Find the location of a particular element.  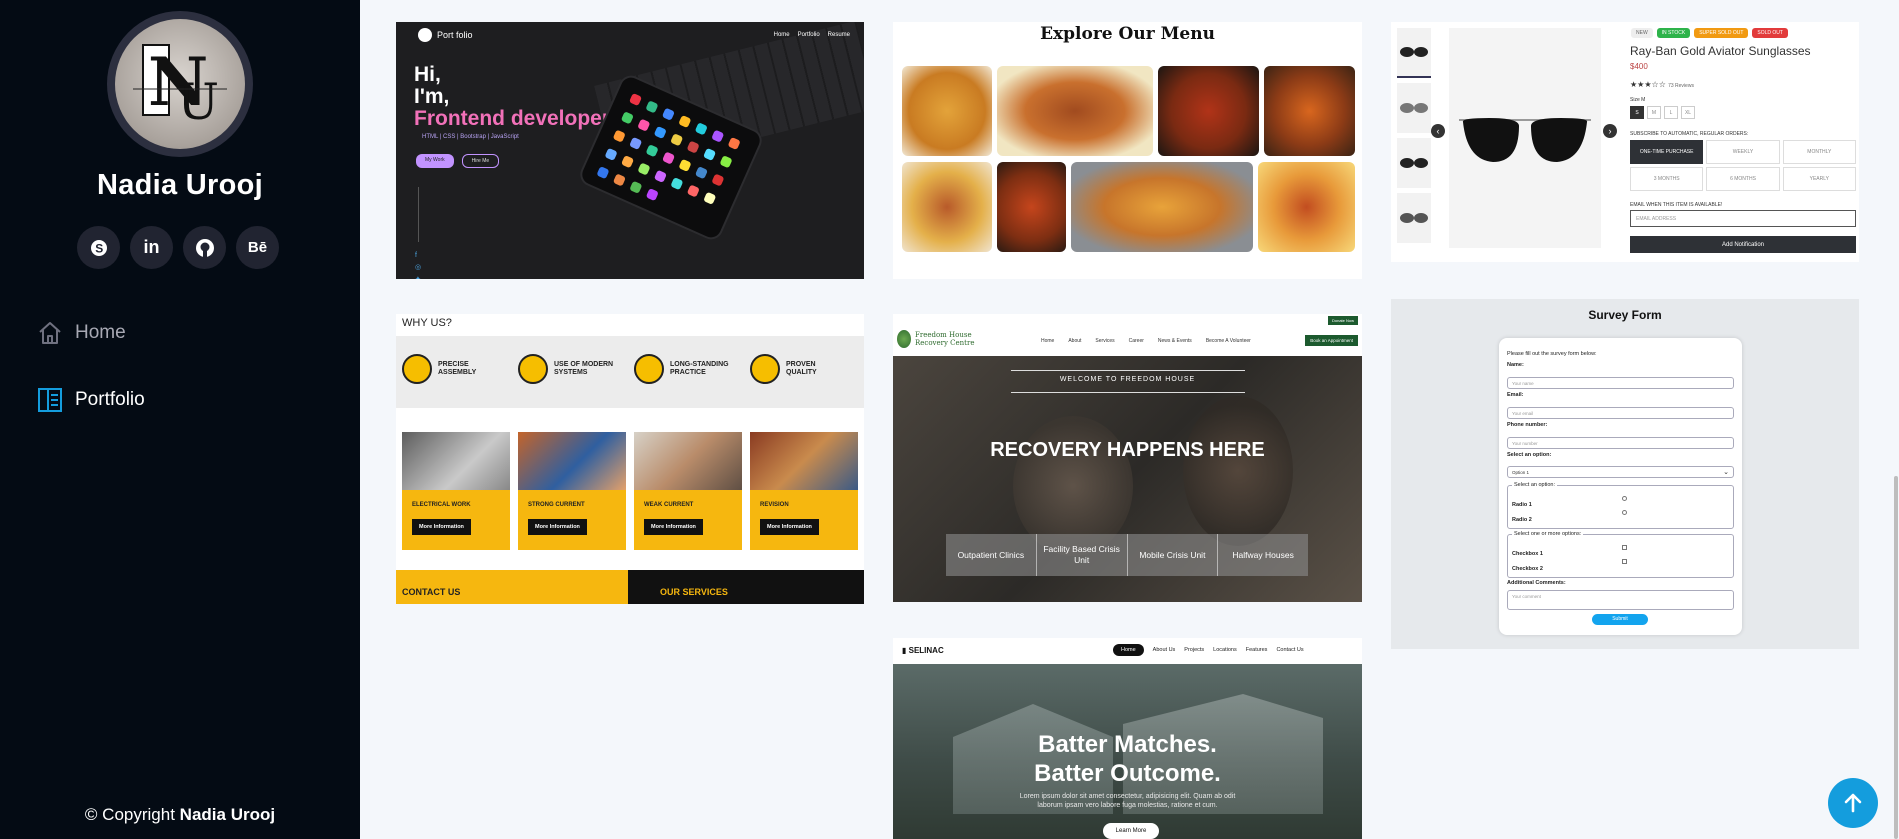

service-revision: REVISION More Information is located at coordinates (804, 491).